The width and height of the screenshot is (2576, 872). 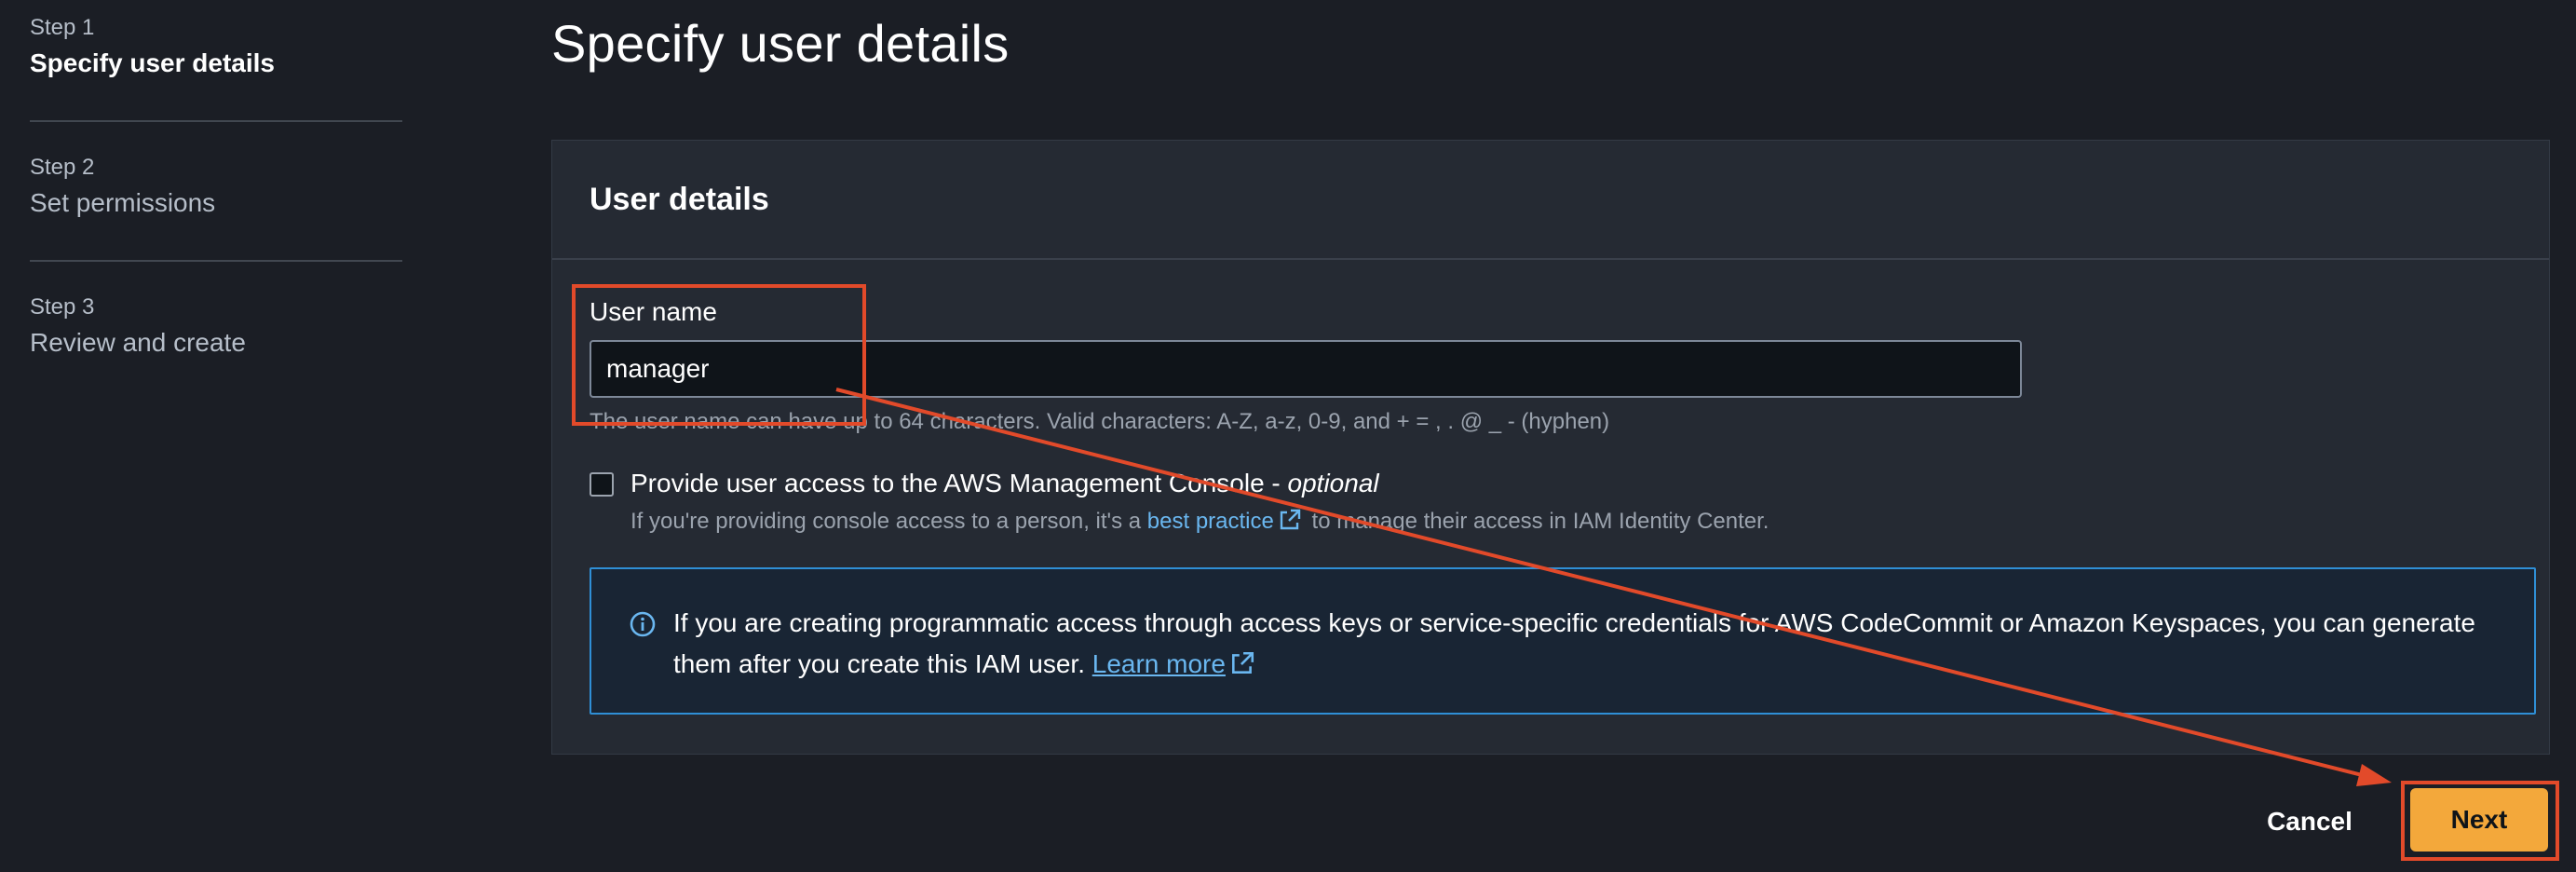 What do you see at coordinates (1550, 200) in the screenshot?
I see `panel-header: User details` at bounding box center [1550, 200].